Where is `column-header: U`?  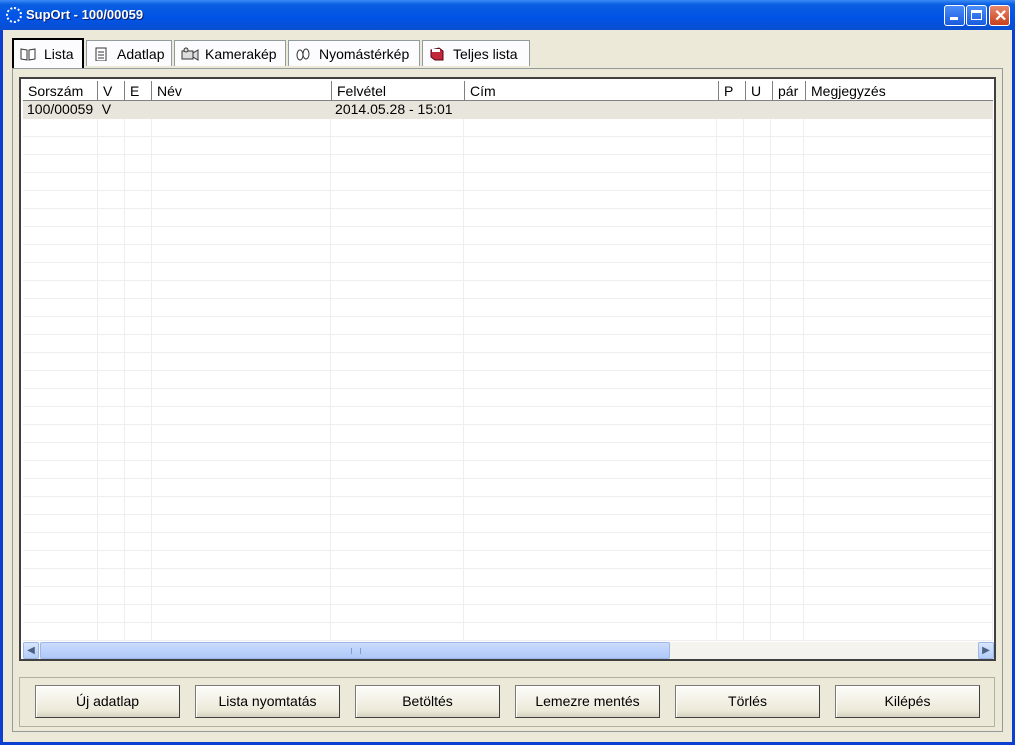
column-header: U is located at coordinates (759, 91).